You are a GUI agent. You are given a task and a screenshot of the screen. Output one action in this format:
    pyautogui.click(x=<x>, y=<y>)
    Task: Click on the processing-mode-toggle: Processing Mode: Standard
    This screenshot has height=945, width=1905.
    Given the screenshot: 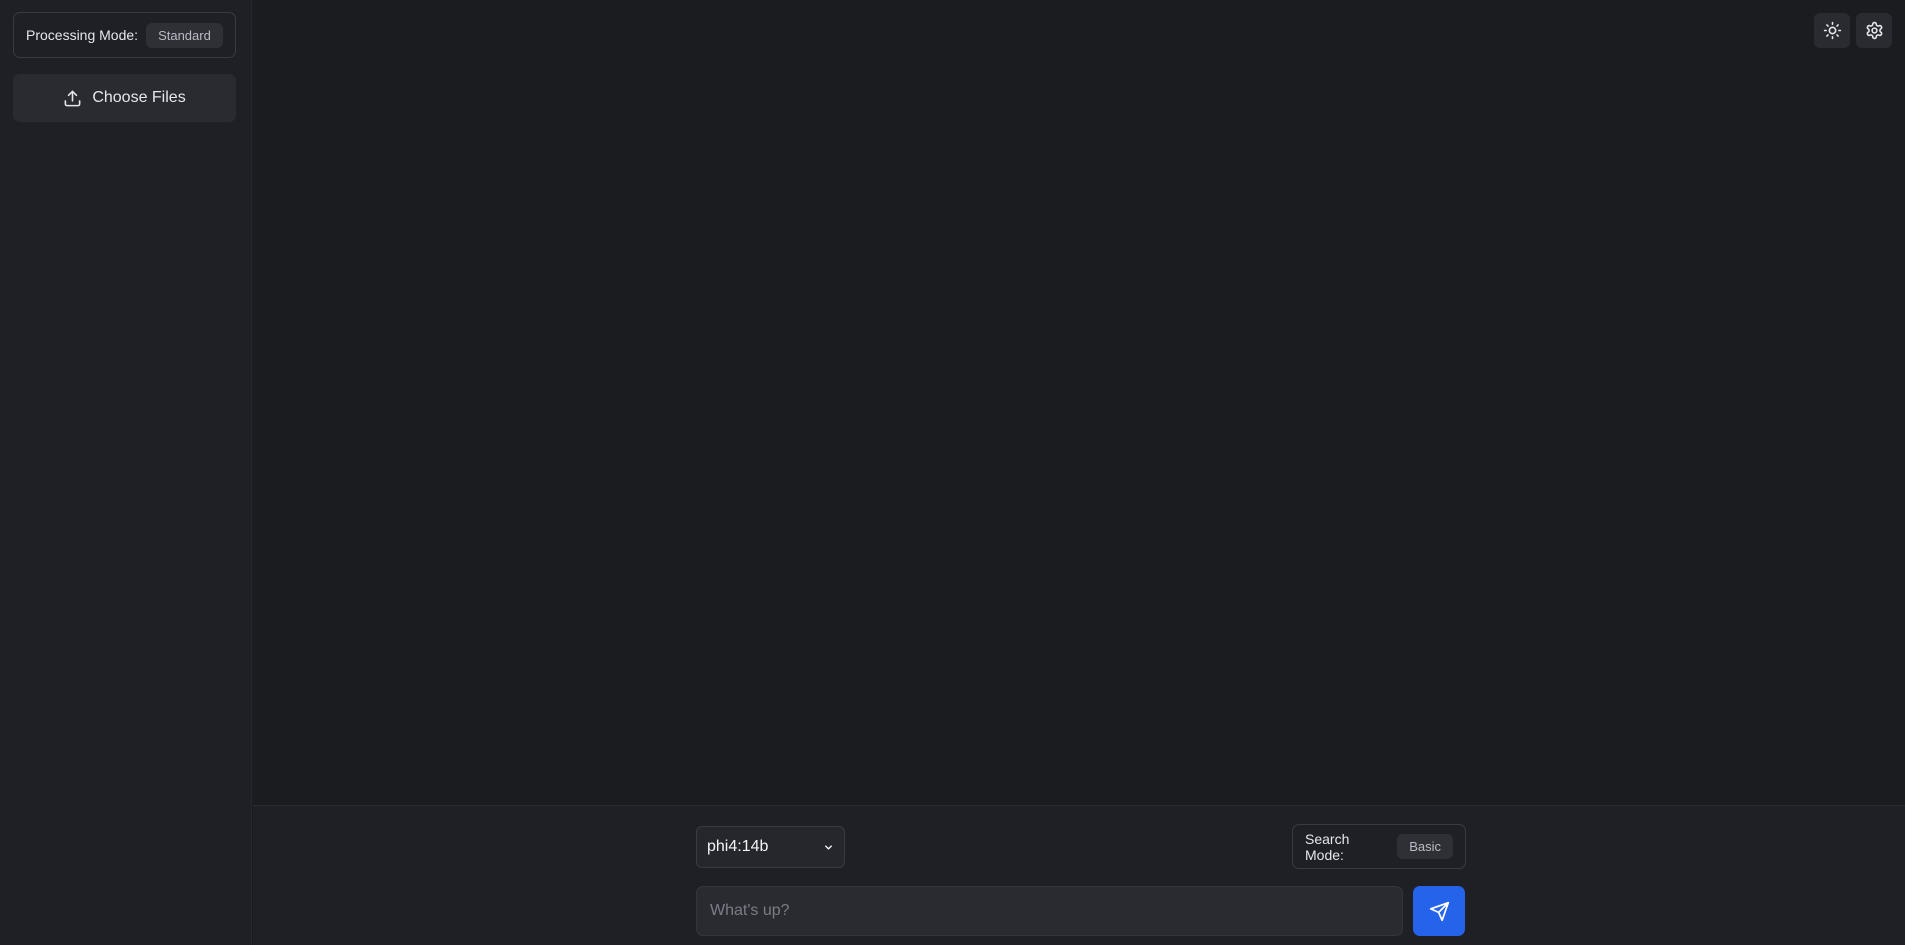 What is the action you would take?
    pyautogui.click(x=124, y=35)
    